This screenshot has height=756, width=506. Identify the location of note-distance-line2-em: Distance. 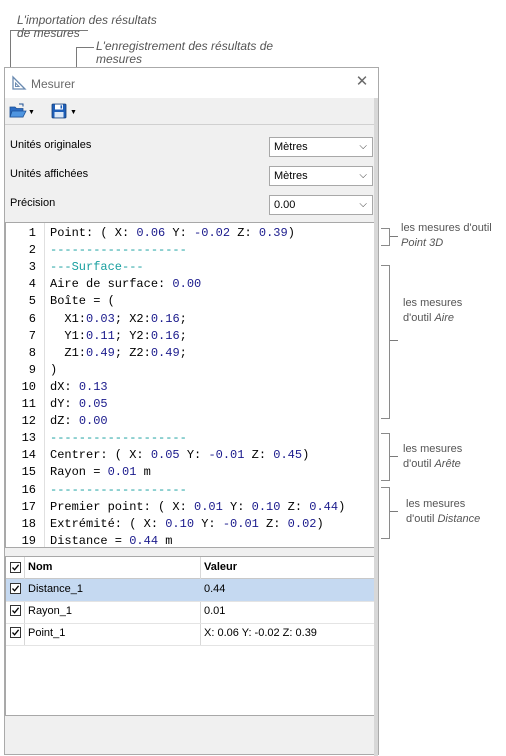
(459, 519).